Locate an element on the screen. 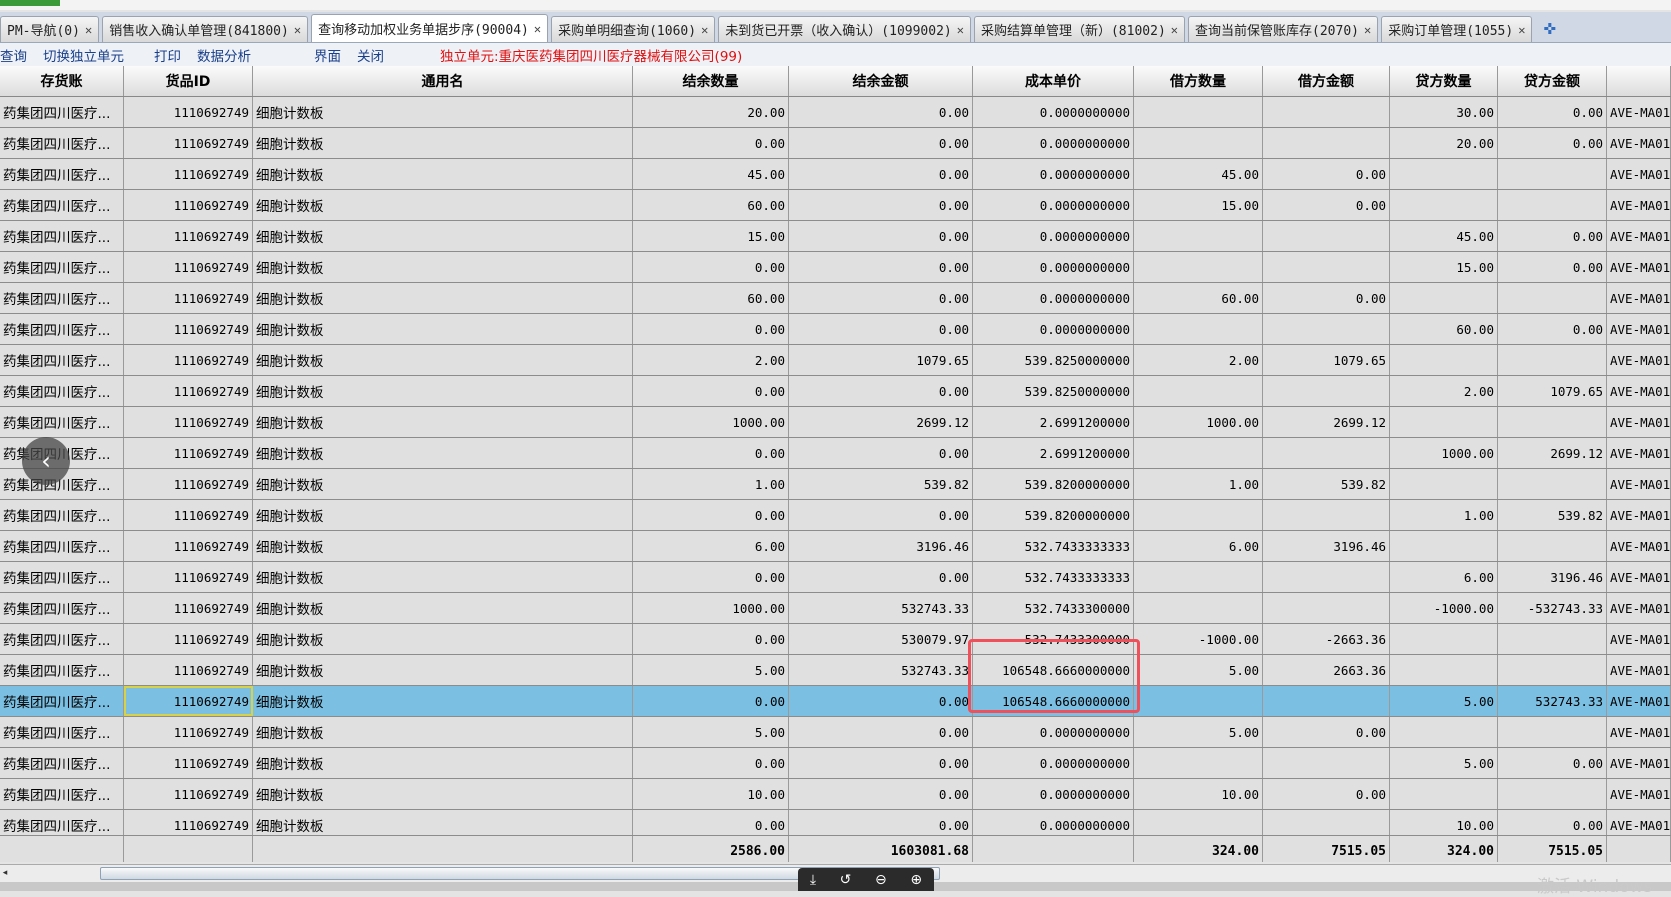  cell-balance-qty: 20.00 is located at coordinates (711, 112).